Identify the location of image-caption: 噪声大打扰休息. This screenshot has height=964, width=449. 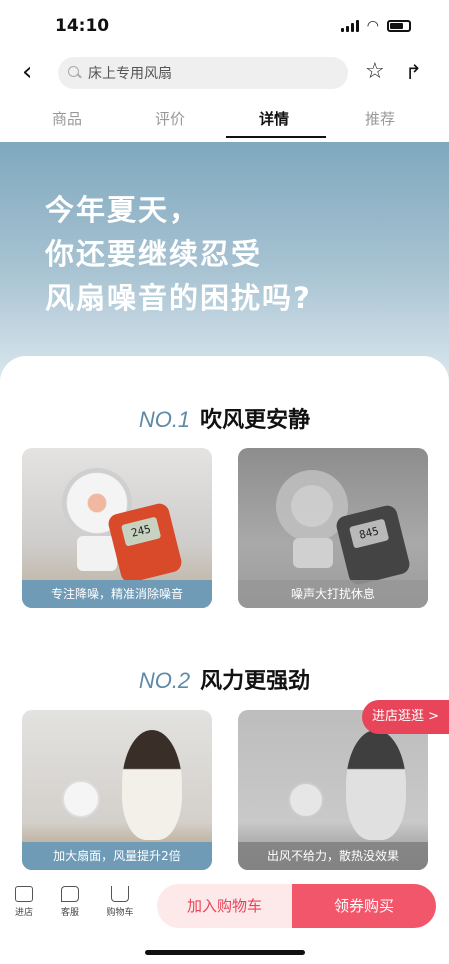
(333, 594).